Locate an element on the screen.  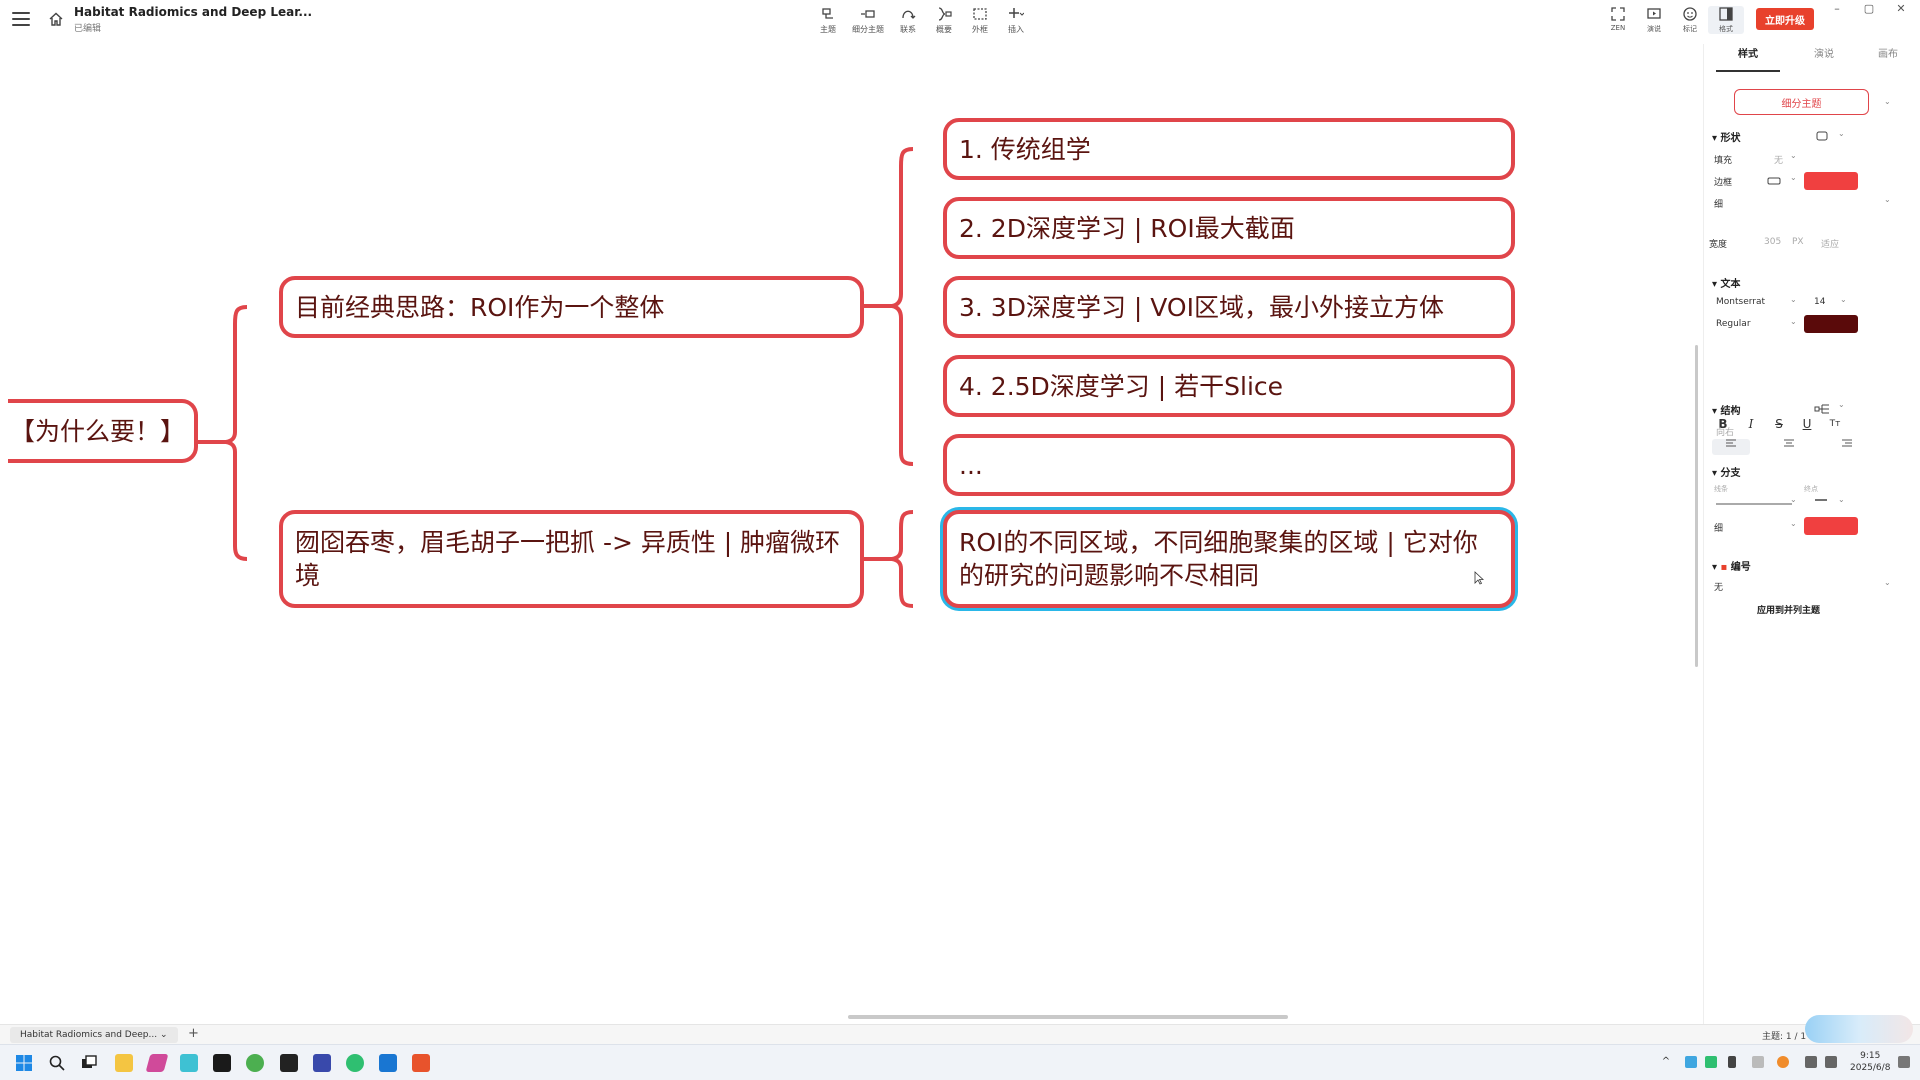
app-icon-meeting is located at coordinates (388, 1063).